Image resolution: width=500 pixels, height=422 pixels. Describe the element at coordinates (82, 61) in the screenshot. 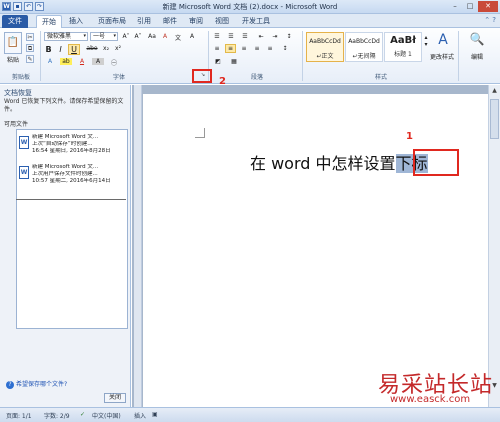

I see `font-color-button: A` at that location.